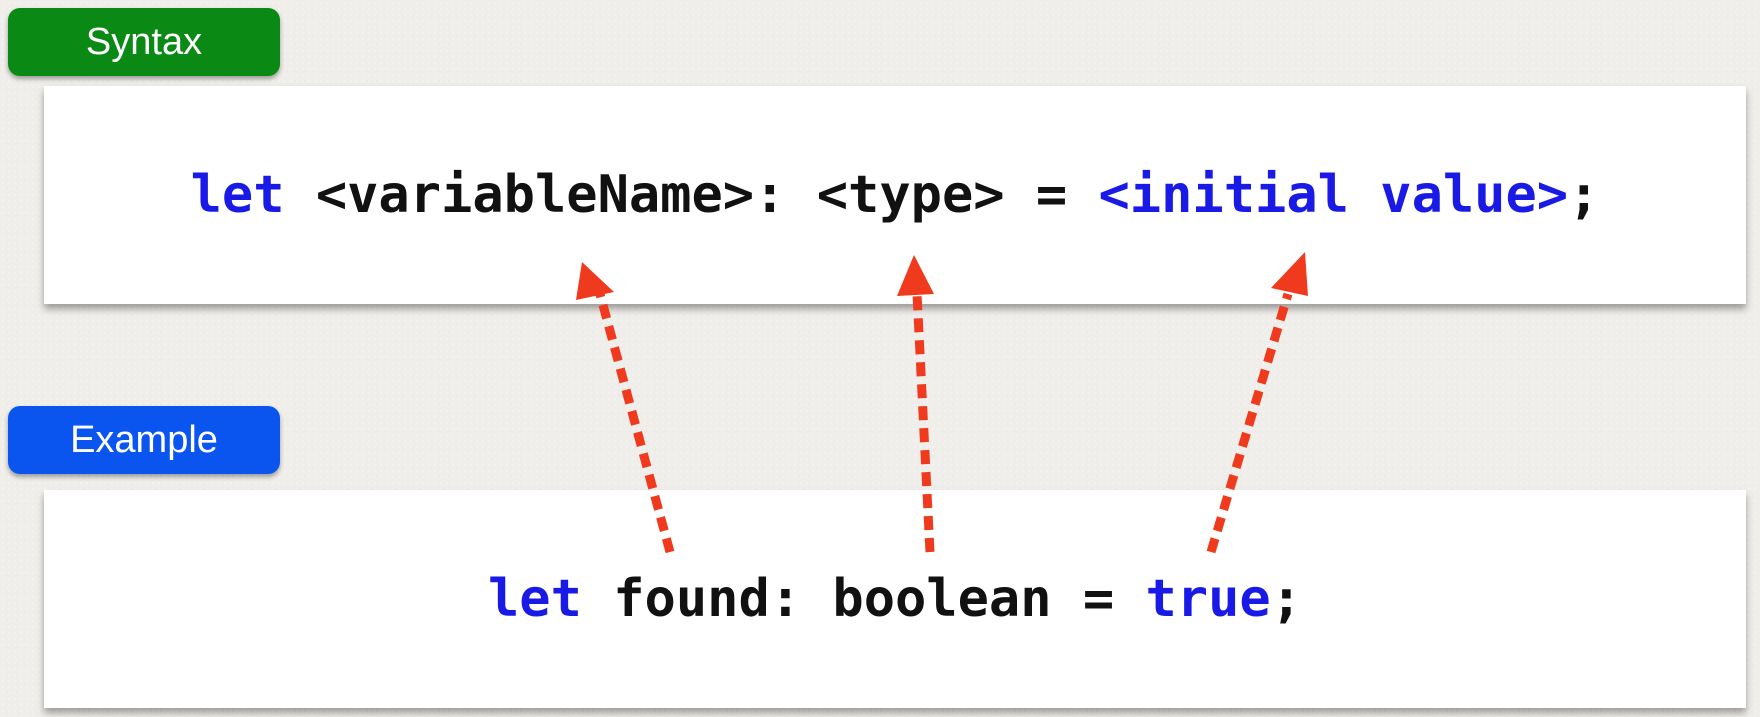 This screenshot has width=1760, height=717. Describe the element at coordinates (942, 599) in the screenshot. I see `example-type: boolean` at that location.